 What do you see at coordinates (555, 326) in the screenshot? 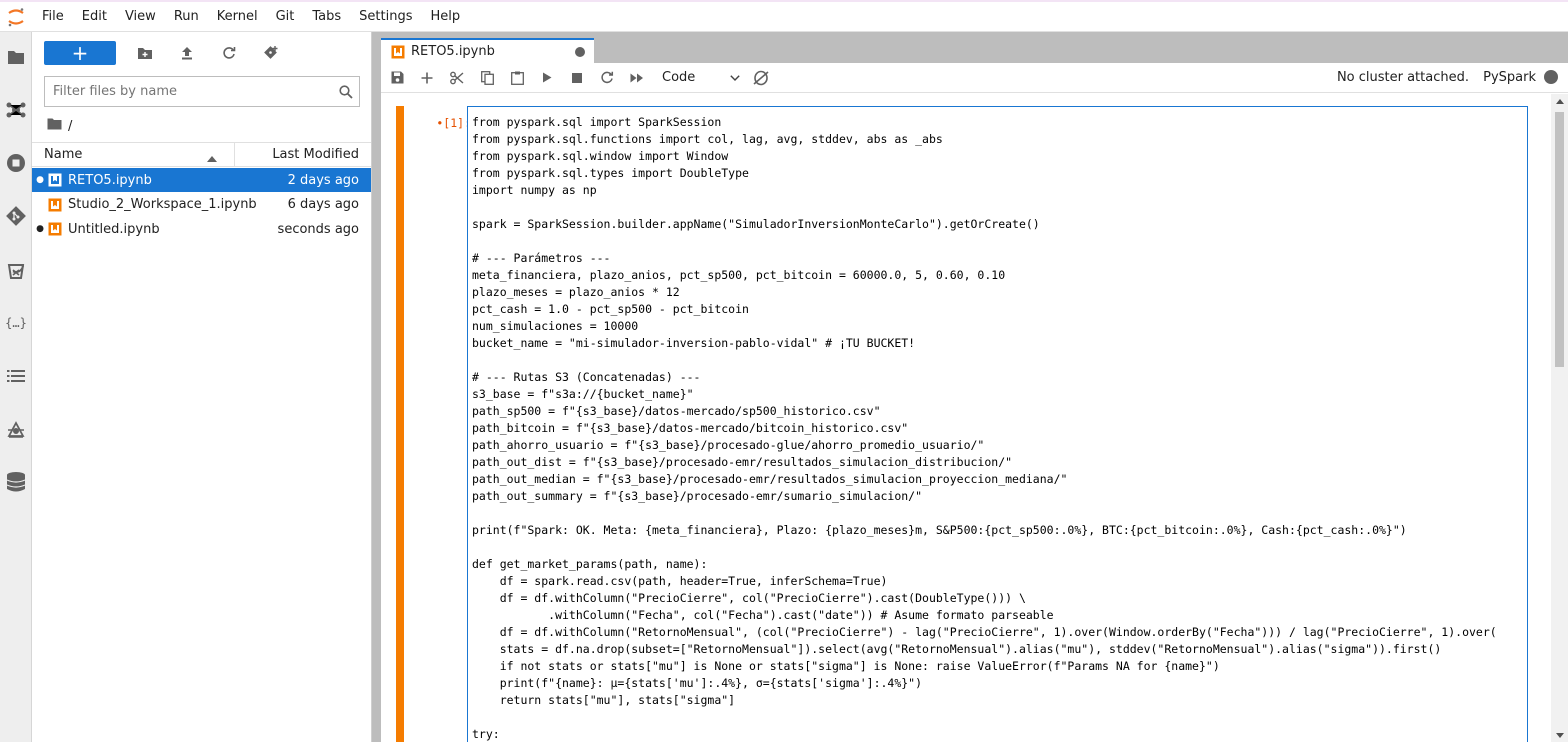
I see `code-line: num_simulaciones = 10000` at bounding box center [555, 326].